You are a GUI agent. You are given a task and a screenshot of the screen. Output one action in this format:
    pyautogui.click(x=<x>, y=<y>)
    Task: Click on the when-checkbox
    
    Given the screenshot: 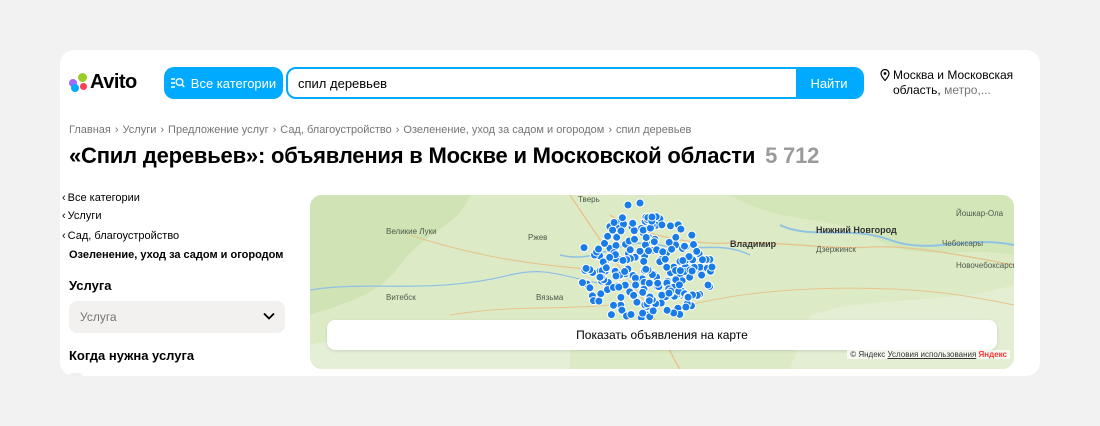 What is the action you would take?
    pyautogui.click(x=76, y=374)
    